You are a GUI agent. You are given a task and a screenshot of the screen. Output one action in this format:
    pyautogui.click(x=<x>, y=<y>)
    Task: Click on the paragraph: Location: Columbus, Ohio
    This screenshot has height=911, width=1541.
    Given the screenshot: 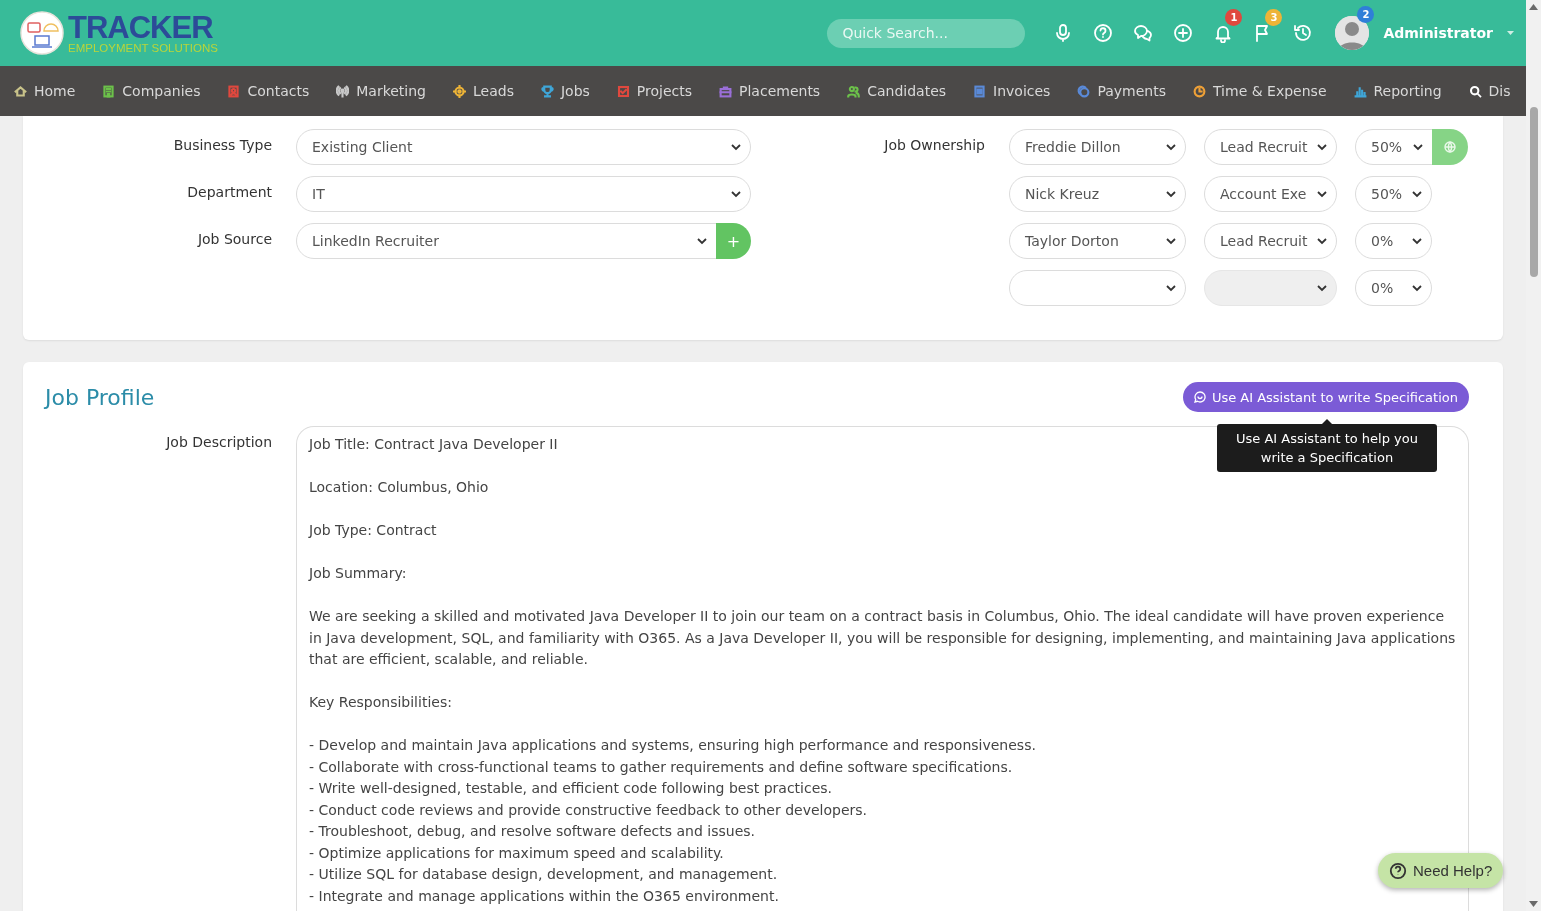 What is the action you would take?
    pyautogui.click(x=399, y=487)
    